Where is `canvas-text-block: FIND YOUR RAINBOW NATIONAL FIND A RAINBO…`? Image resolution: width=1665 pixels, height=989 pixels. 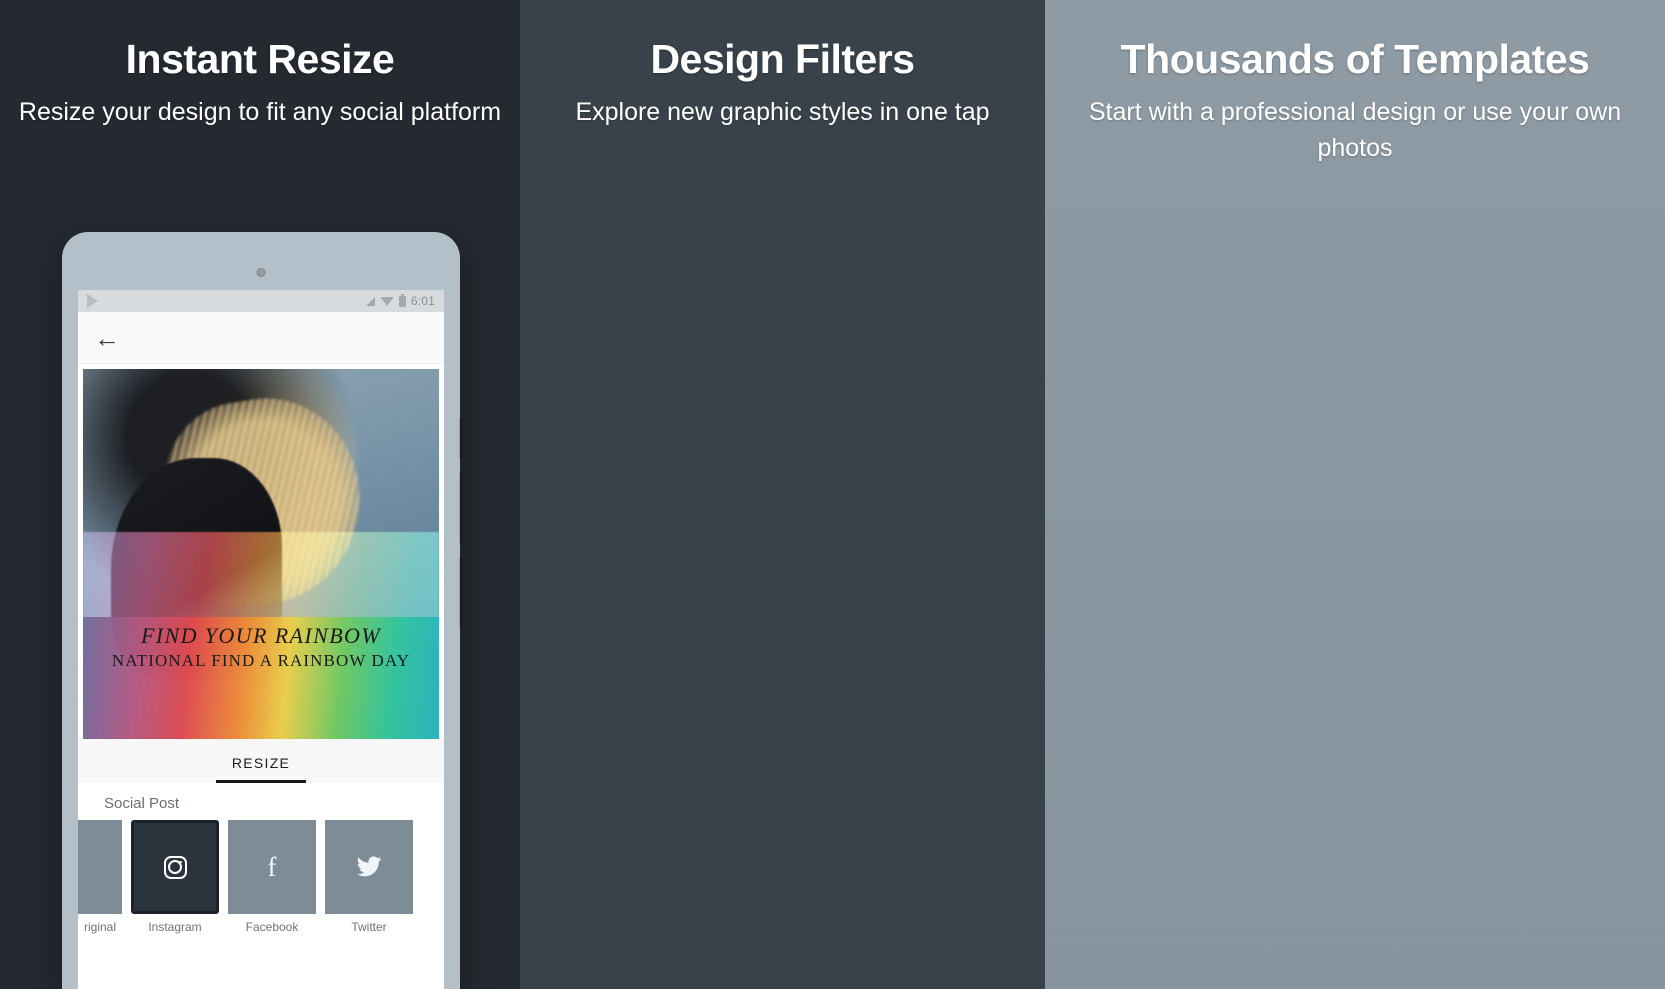 canvas-text-block: FIND YOUR RAINBOW NATIONAL FIND A RAINBO… is located at coordinates (261, 647).